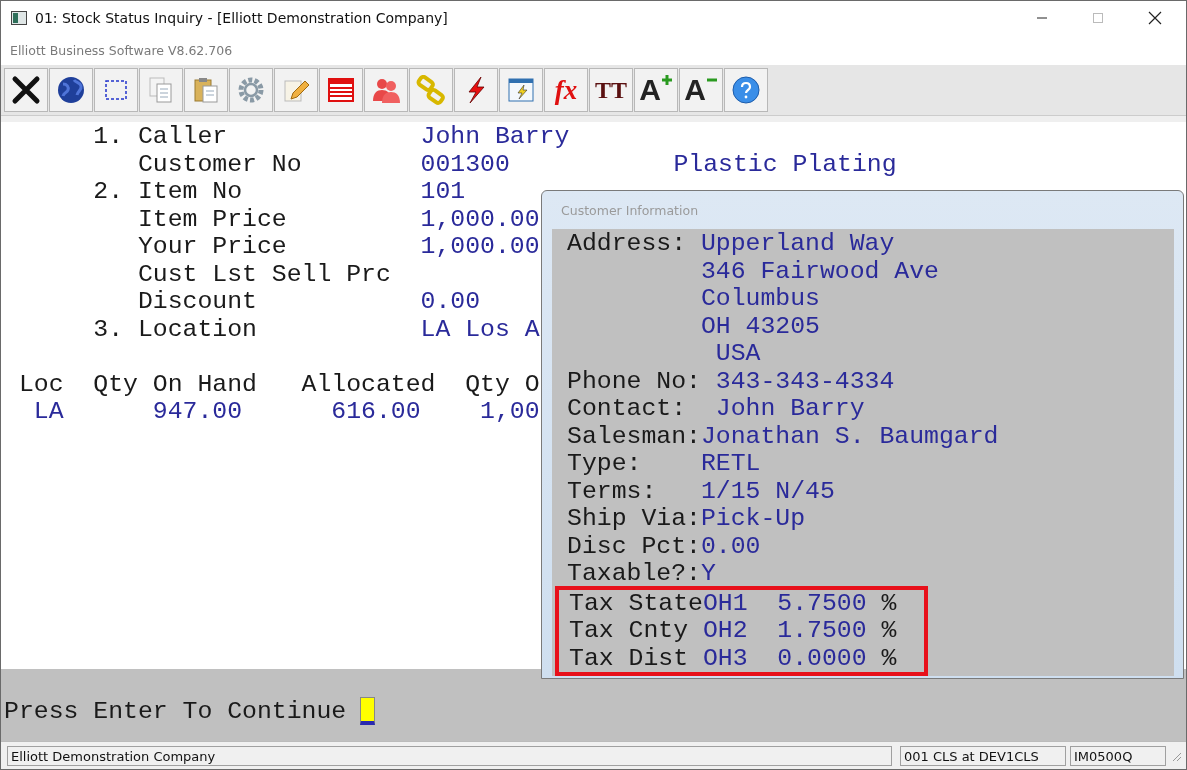 This screenshot has width=1187, height=770. What do you see at coordinates (480, 329) in the screenshot?
I see `field-value: LA Los A` at bounding box center [480, 329].